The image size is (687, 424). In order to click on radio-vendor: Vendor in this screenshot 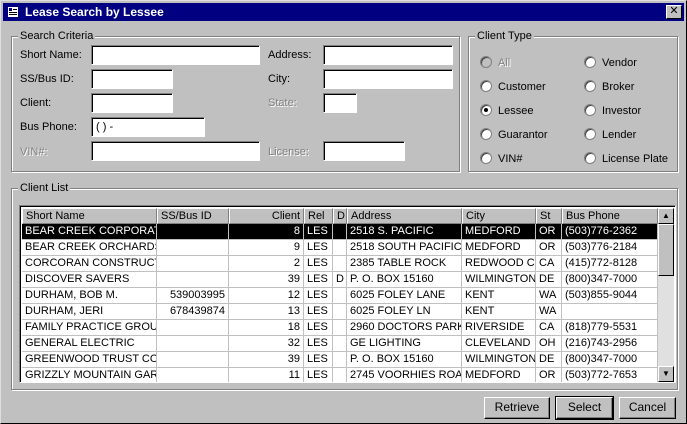, I will do `click(610, 62)`.